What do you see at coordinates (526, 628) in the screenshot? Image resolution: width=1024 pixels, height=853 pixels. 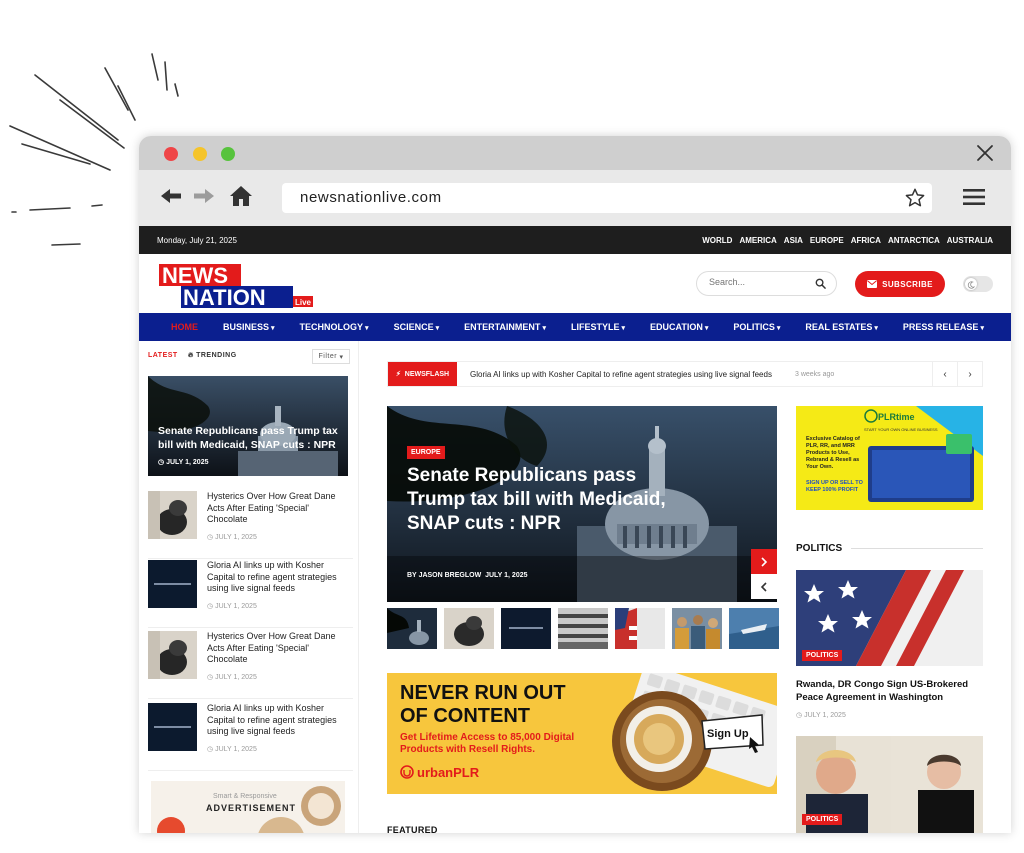 I see `thumb-dark` at bounding box center [526, 628].